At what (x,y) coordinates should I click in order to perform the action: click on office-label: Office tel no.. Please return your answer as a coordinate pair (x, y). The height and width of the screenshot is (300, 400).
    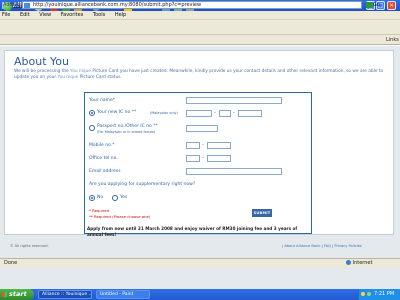
    Looking at the image, I should click on (103, 158).